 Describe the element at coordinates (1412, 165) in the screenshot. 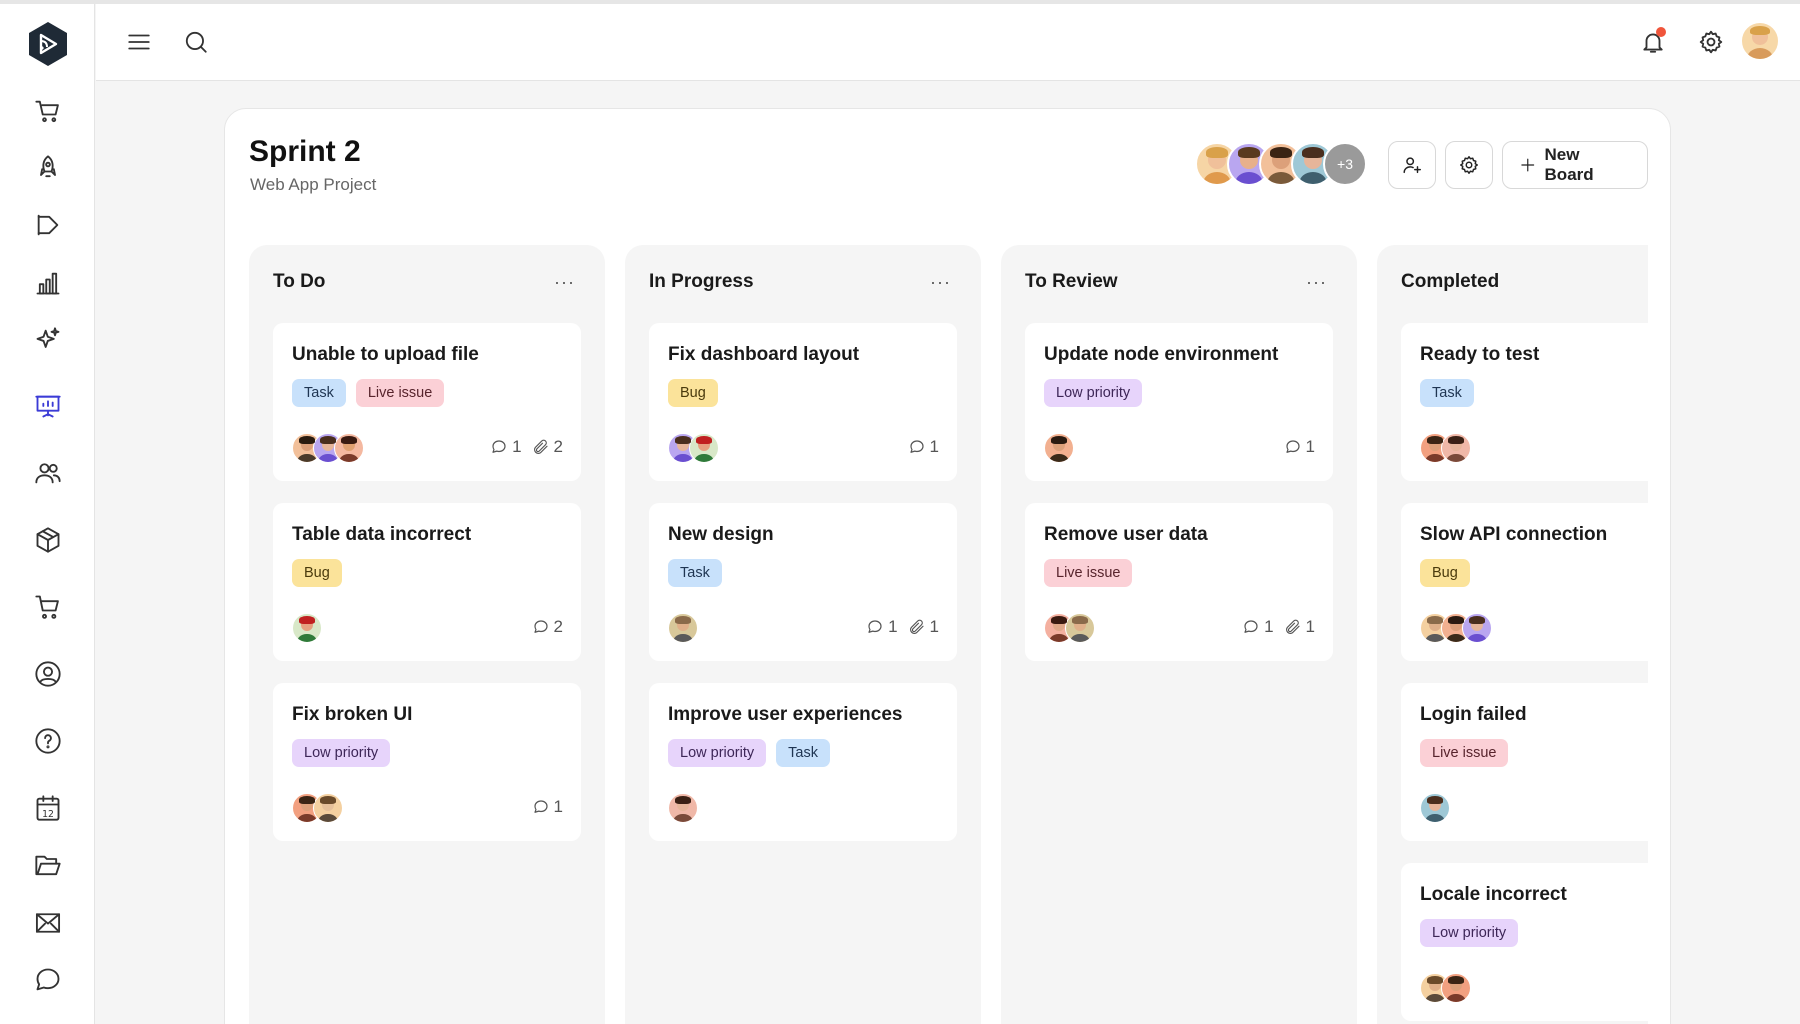

I see `add-member-button` at that location.